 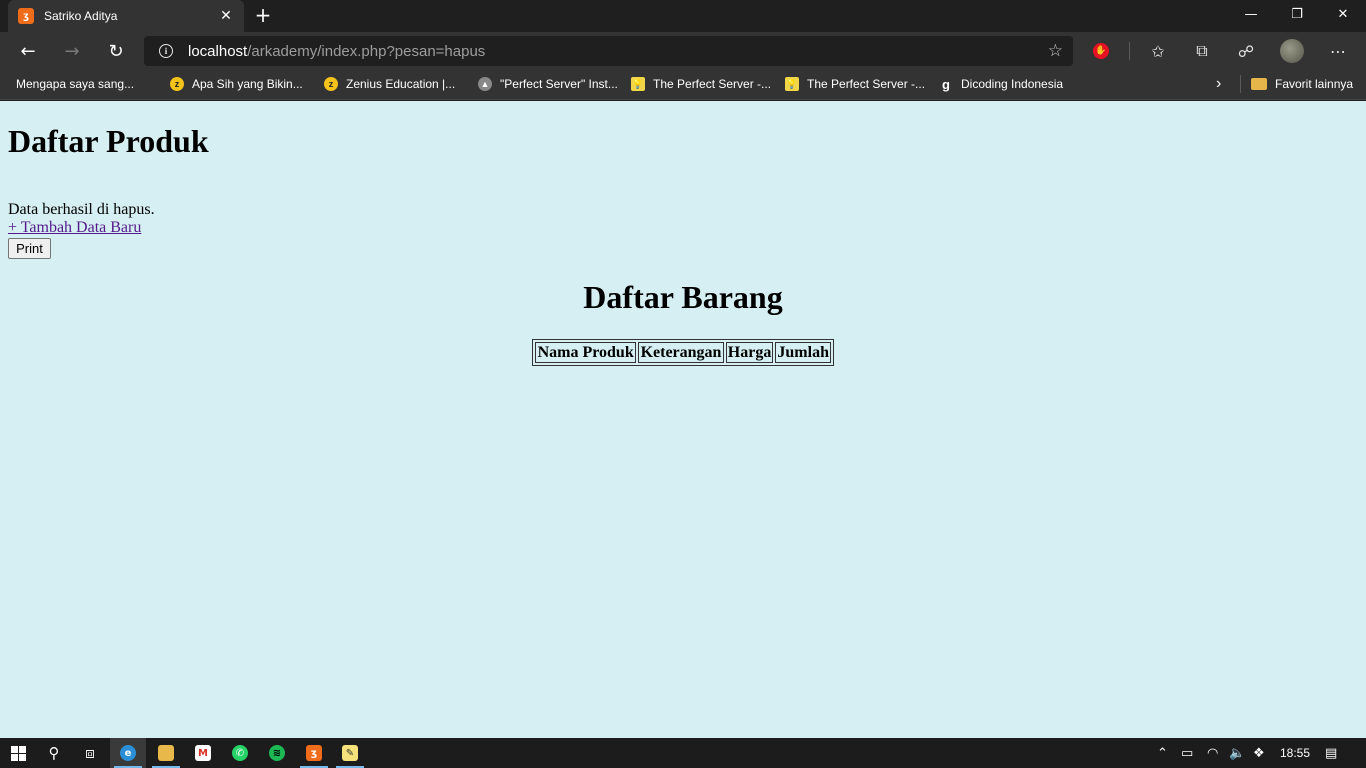 I want to click on profile-avatar, so click(x=1292, y=51).